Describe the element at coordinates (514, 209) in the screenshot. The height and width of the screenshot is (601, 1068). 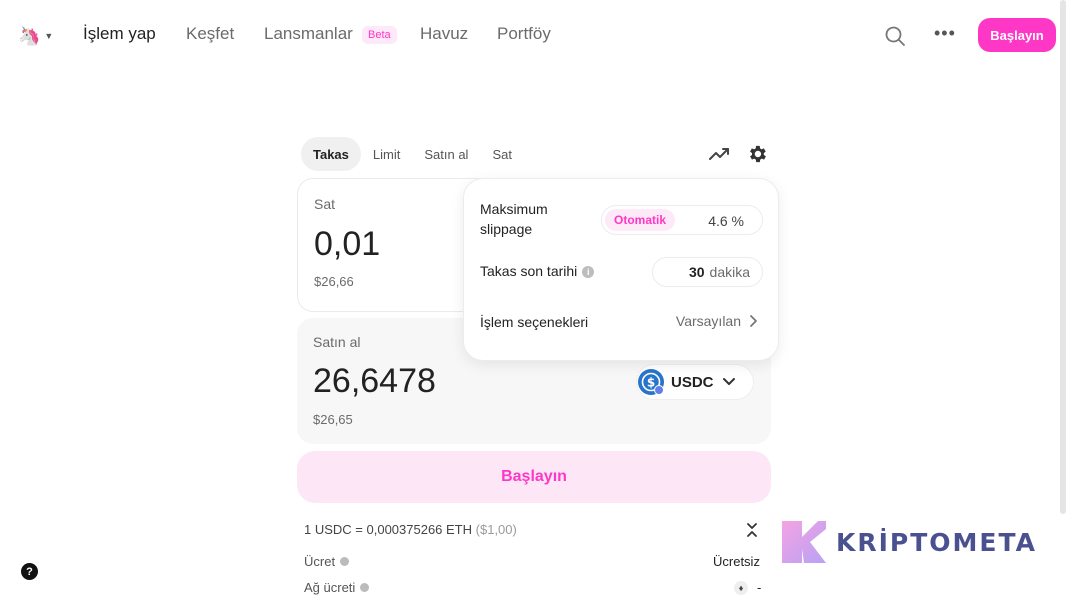
I see `slippage-label-line1: Maksimum` at that location.